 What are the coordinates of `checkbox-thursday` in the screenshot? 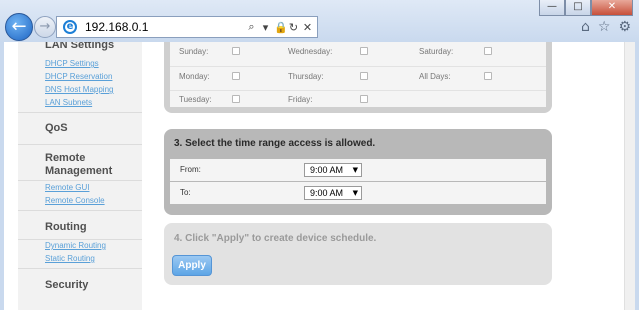 It's located at (364, 76).